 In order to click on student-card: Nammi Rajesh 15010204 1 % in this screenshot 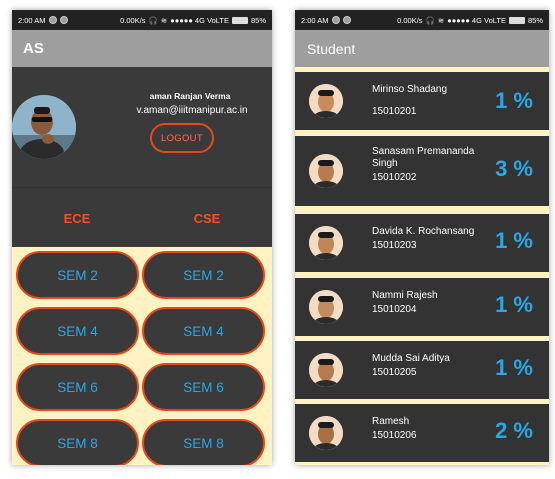, I will do `click(422, 307)`.